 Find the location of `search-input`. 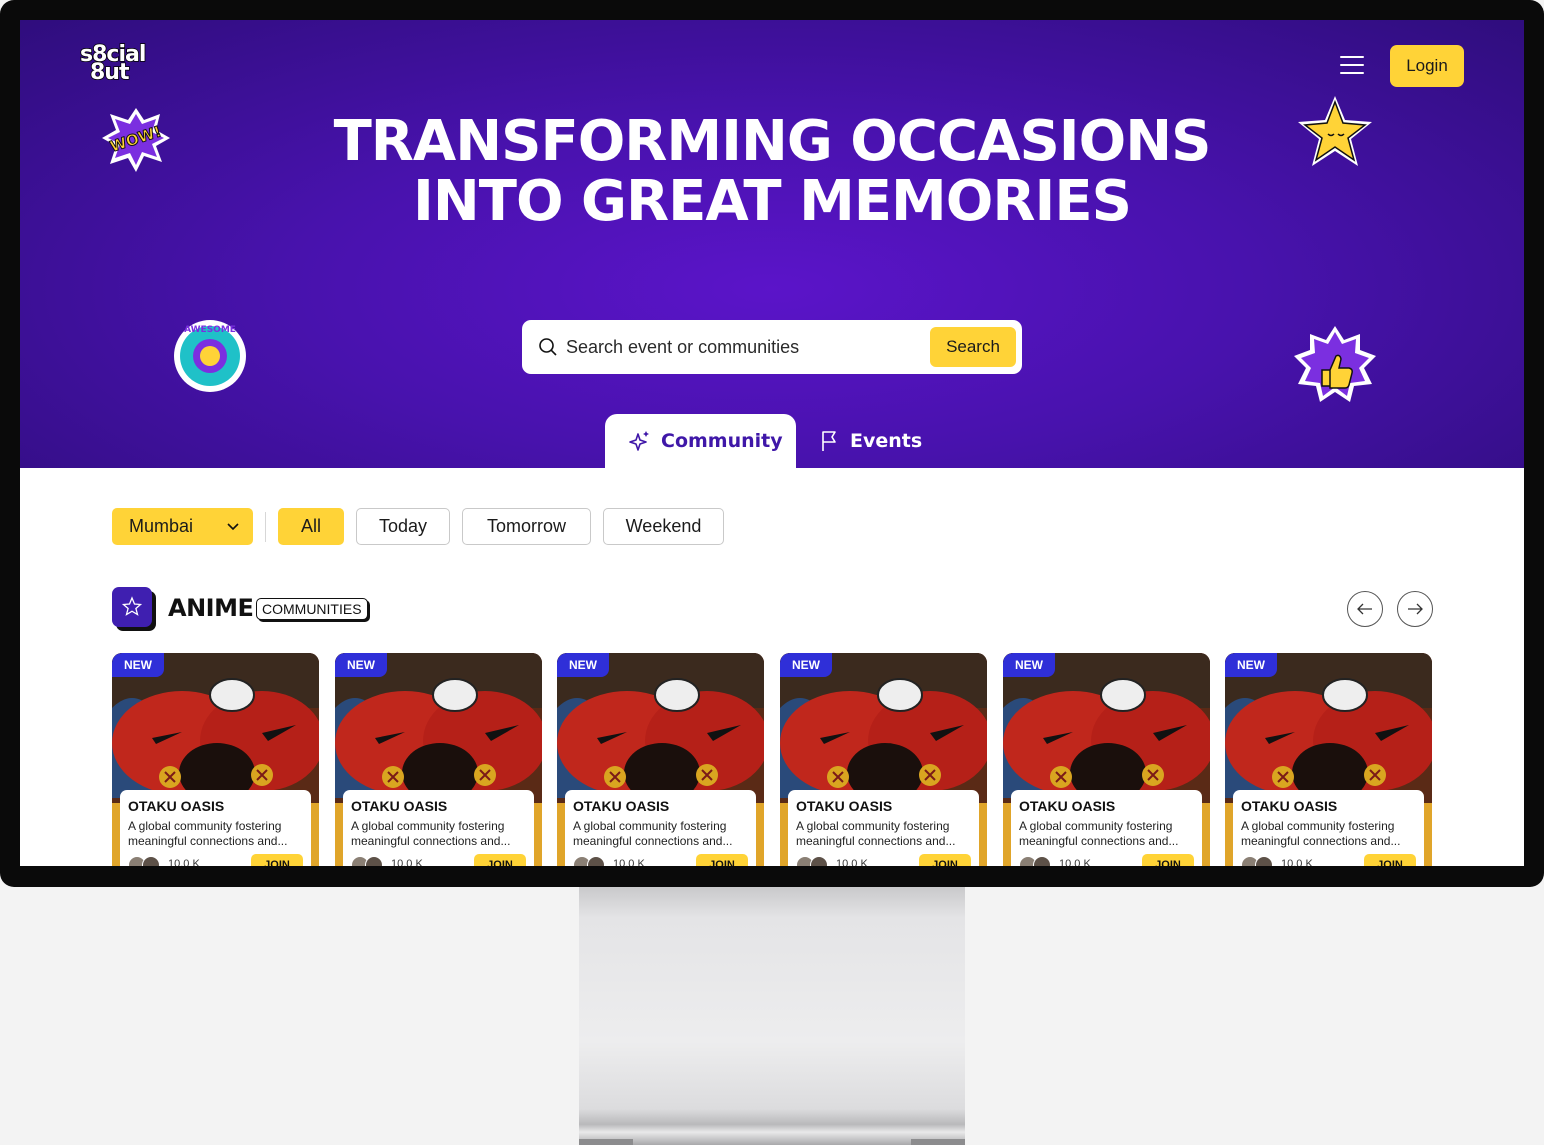

search-input is located at coordinates (746, 347).